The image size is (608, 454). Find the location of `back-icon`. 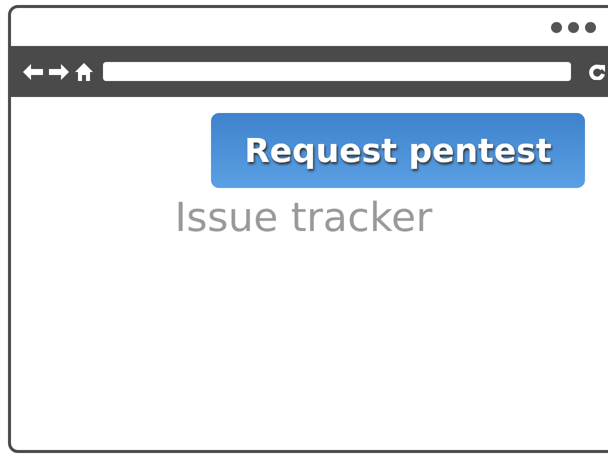

back-icon is located at coordinates (33, 72).